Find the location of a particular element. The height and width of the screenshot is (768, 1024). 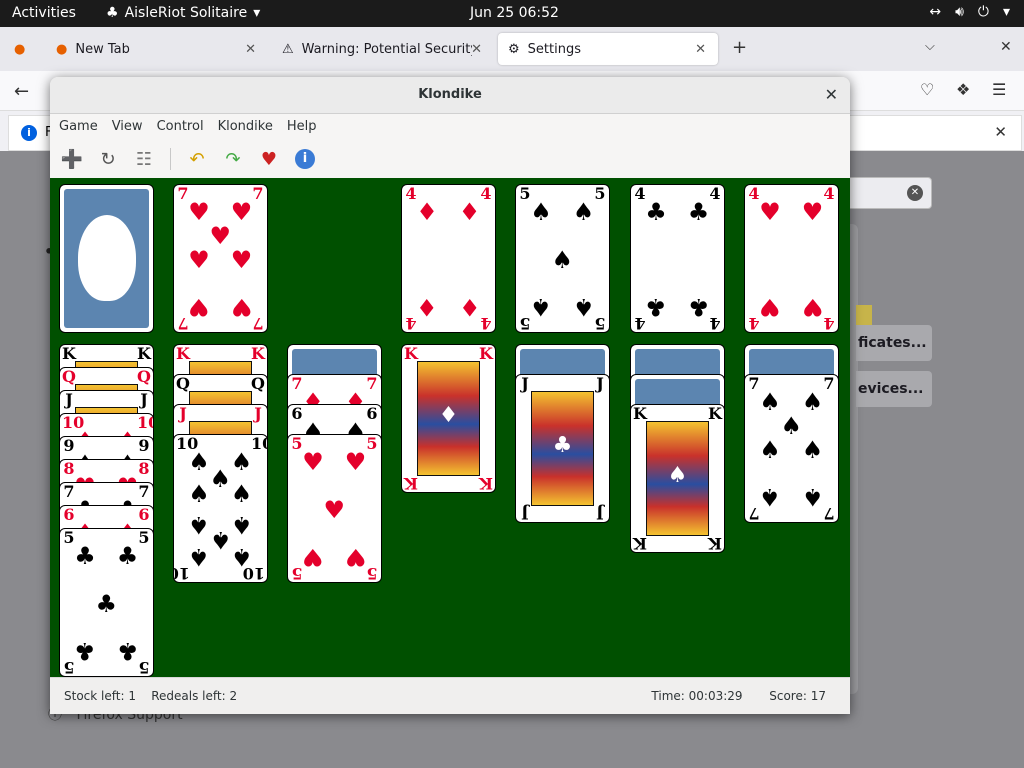

menu-control: Control is located at coordinates (187, 127).